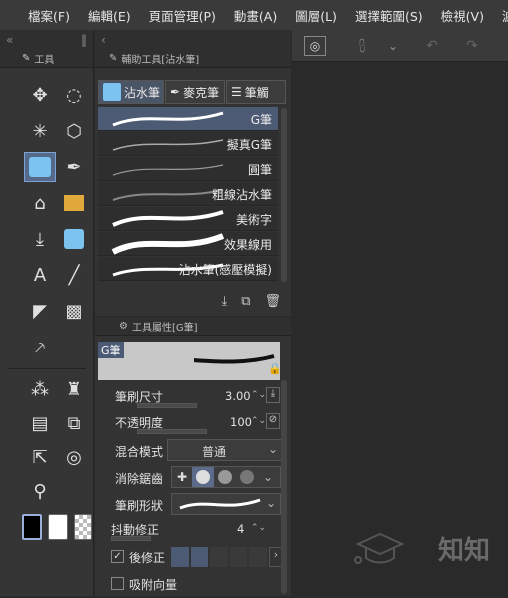 Image resolution: width=508 pixels, height=598 pixels. I want to click on tool-property-title-bar: ⚙ 工具屬性[G筆], so click(193, 327).